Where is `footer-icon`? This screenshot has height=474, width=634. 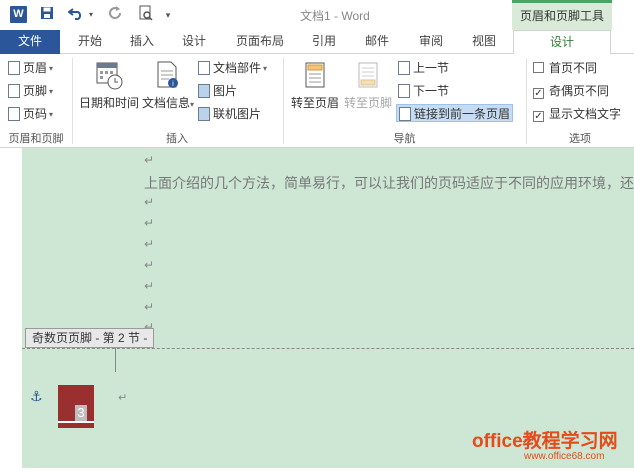 footer-icon is located at coordinates (14, 91).